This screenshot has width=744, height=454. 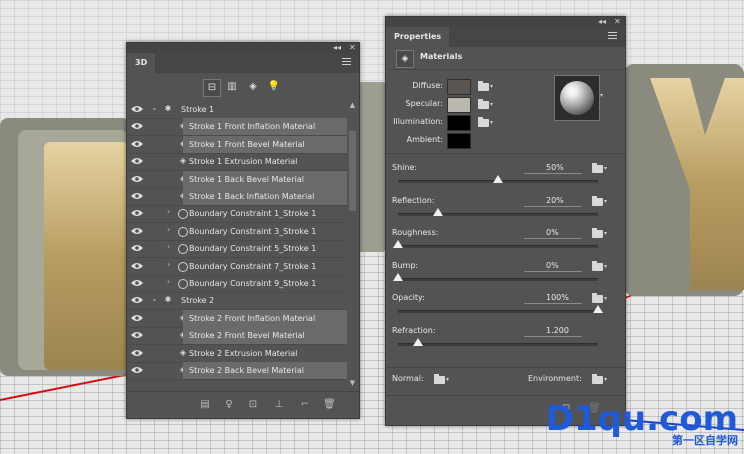 What do you see at coordinates (352, 244) in the screenshot?
I see `layer-scrollbar: ▲ ▼` at bounding box center [352, 244].